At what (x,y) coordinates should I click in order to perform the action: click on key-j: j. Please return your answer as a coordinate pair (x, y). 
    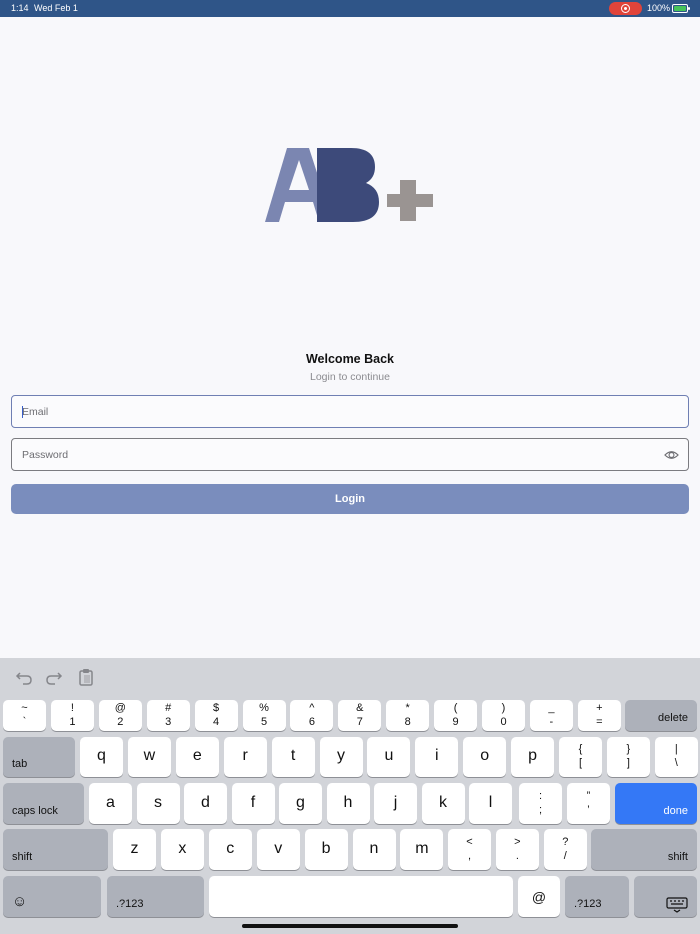
    Looking at the image, I should click on (395, 803).